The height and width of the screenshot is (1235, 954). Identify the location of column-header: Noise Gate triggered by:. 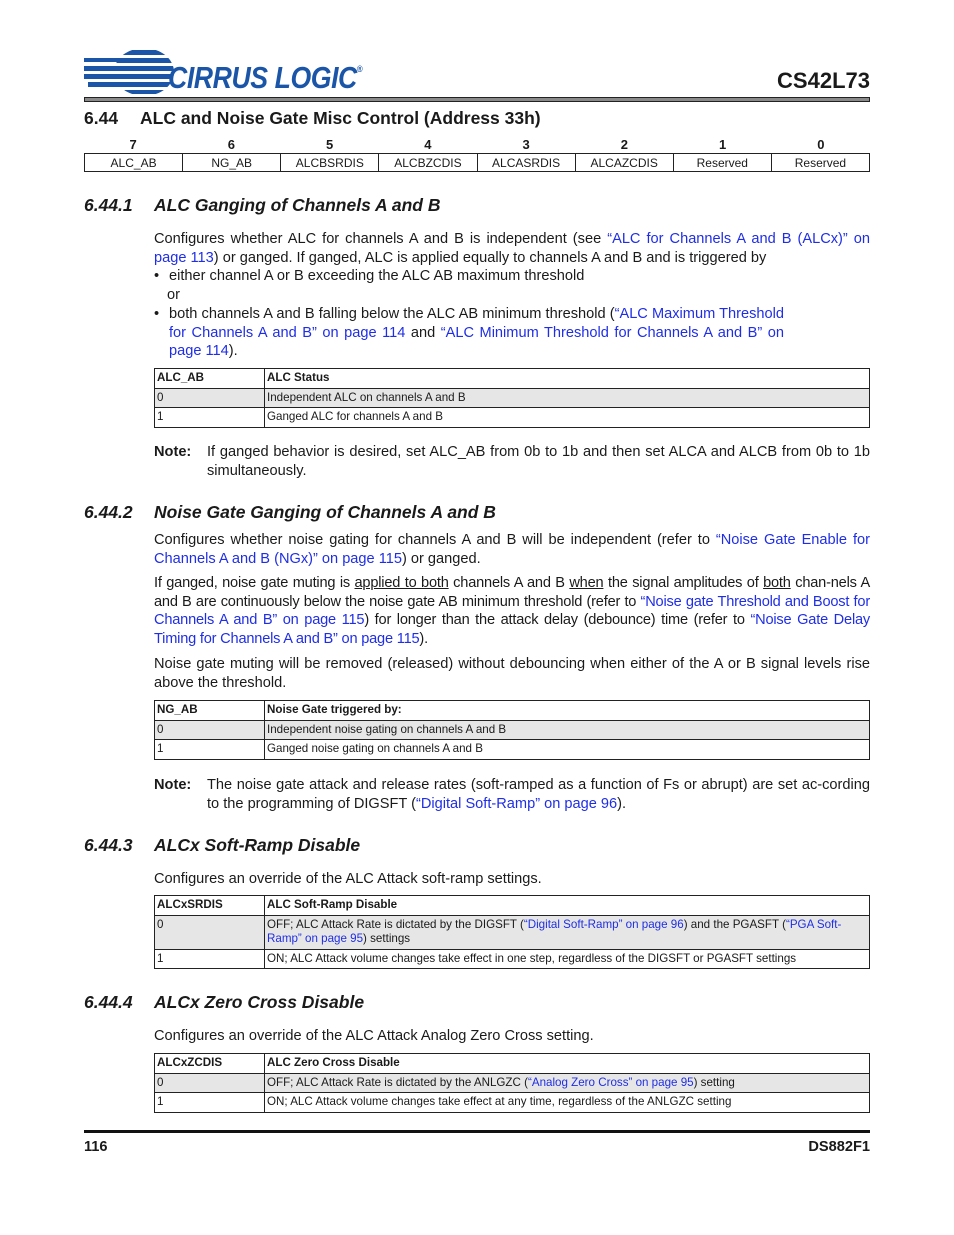
(567, 710).